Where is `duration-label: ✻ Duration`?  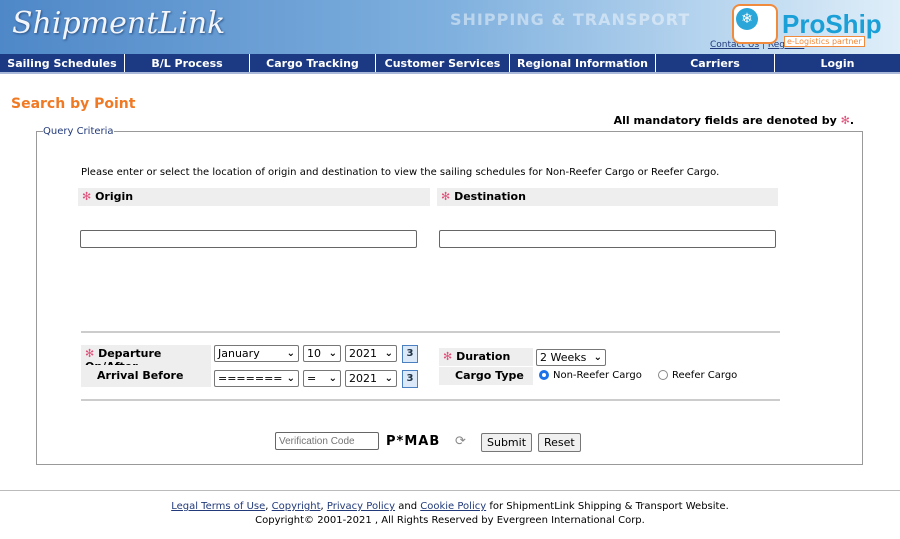
duration-label: ✻ Duration is located at coordinates (486, 357).